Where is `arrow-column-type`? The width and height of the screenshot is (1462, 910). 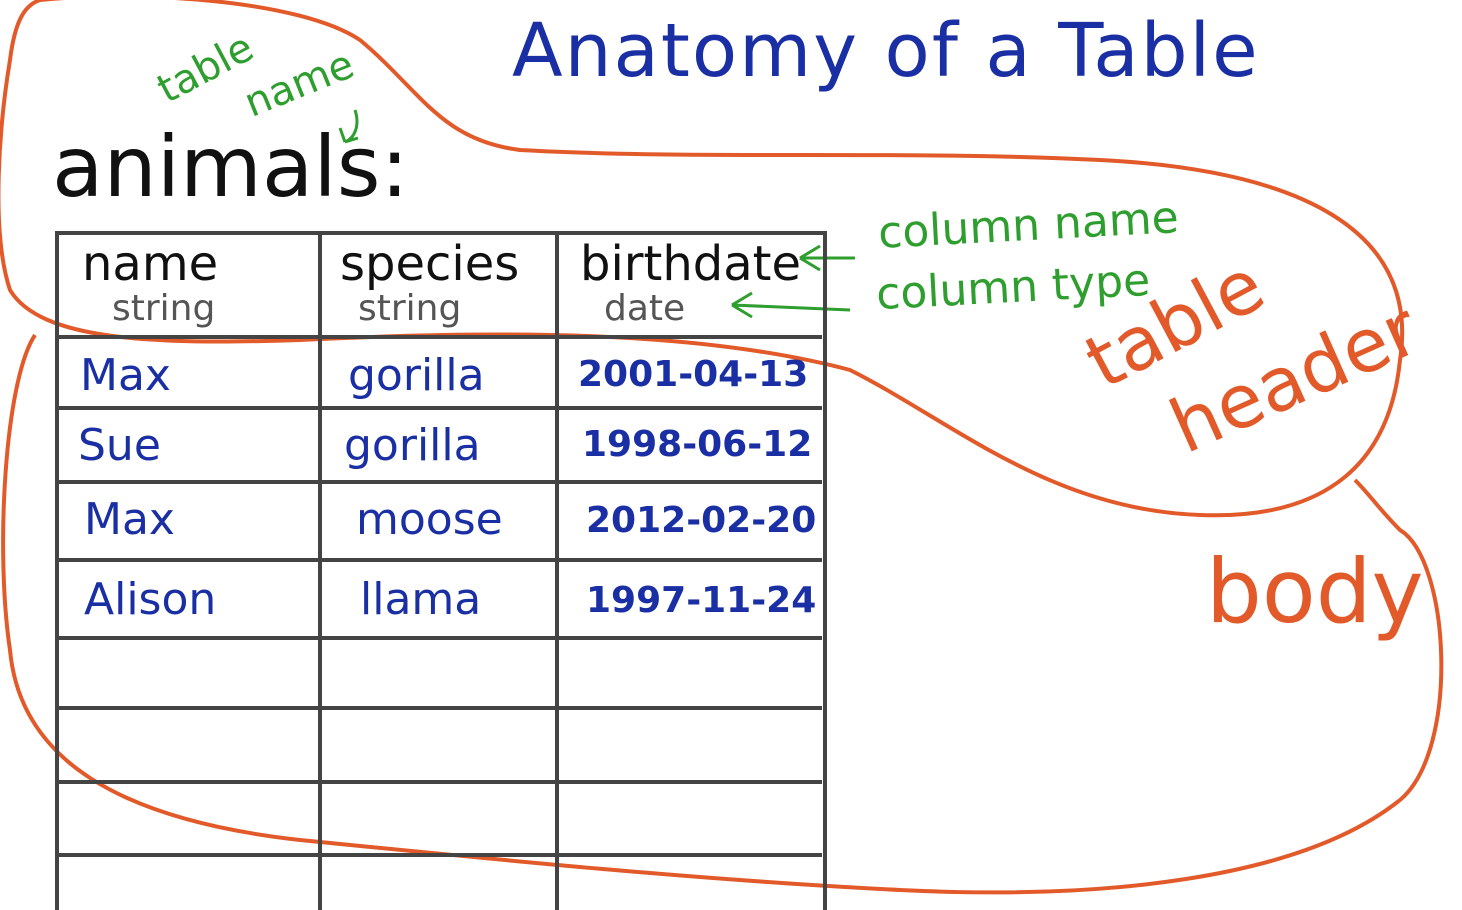
arrow-column-type is located at coordinates (791, 305).